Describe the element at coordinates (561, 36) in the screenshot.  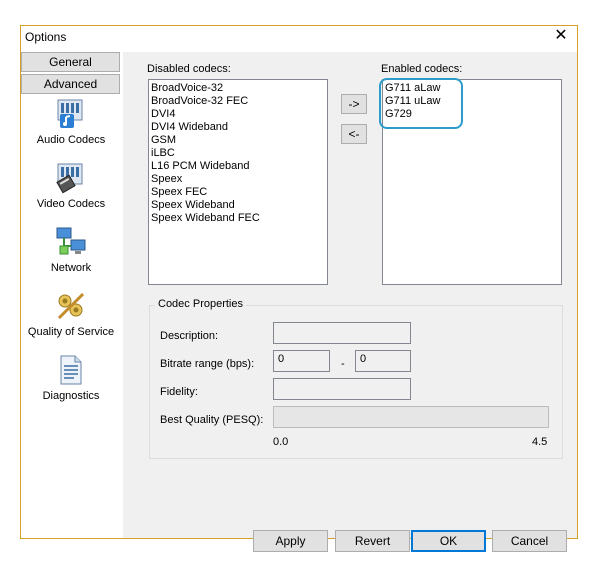
I see `close-icon: ✕` at that location.